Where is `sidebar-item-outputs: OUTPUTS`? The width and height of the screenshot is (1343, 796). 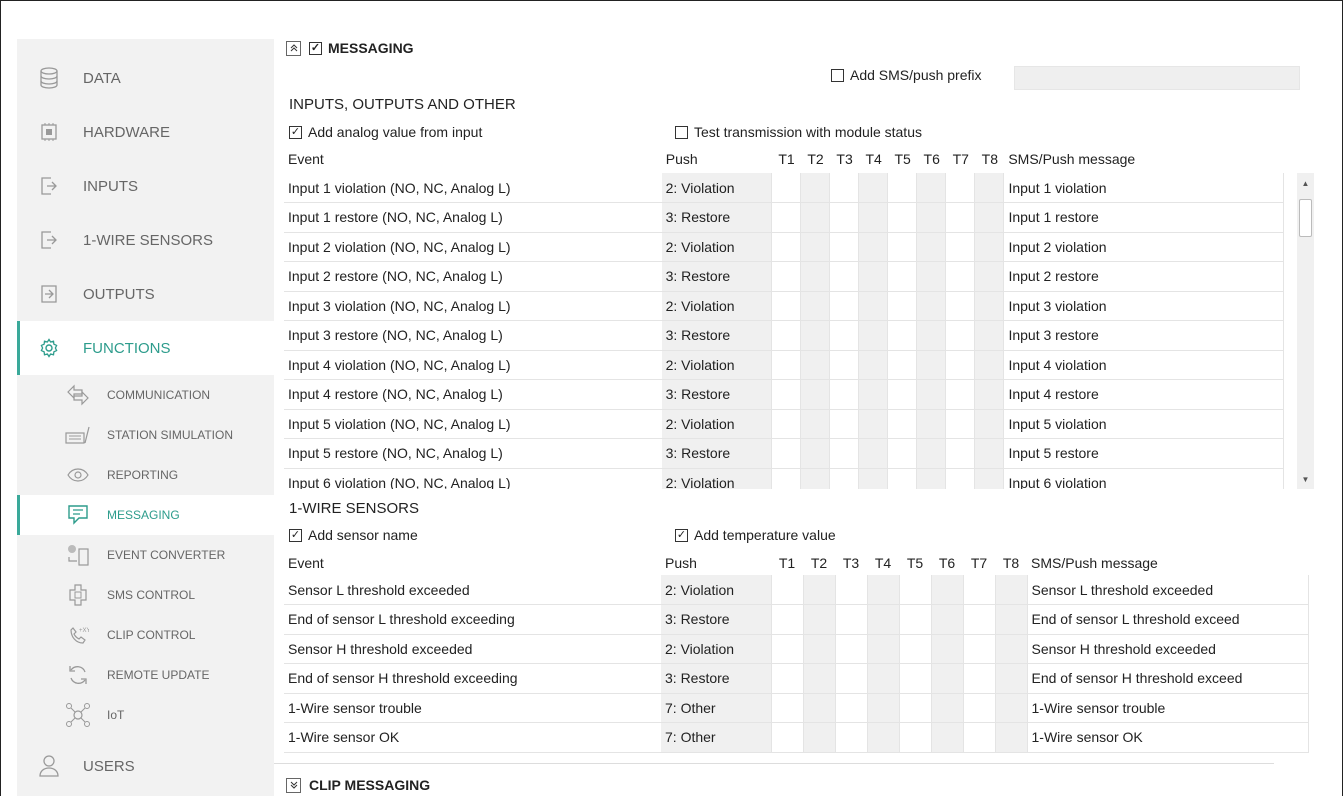 sidebar-item-outputs: OUTPUTS is located at coordinates (145, 294).